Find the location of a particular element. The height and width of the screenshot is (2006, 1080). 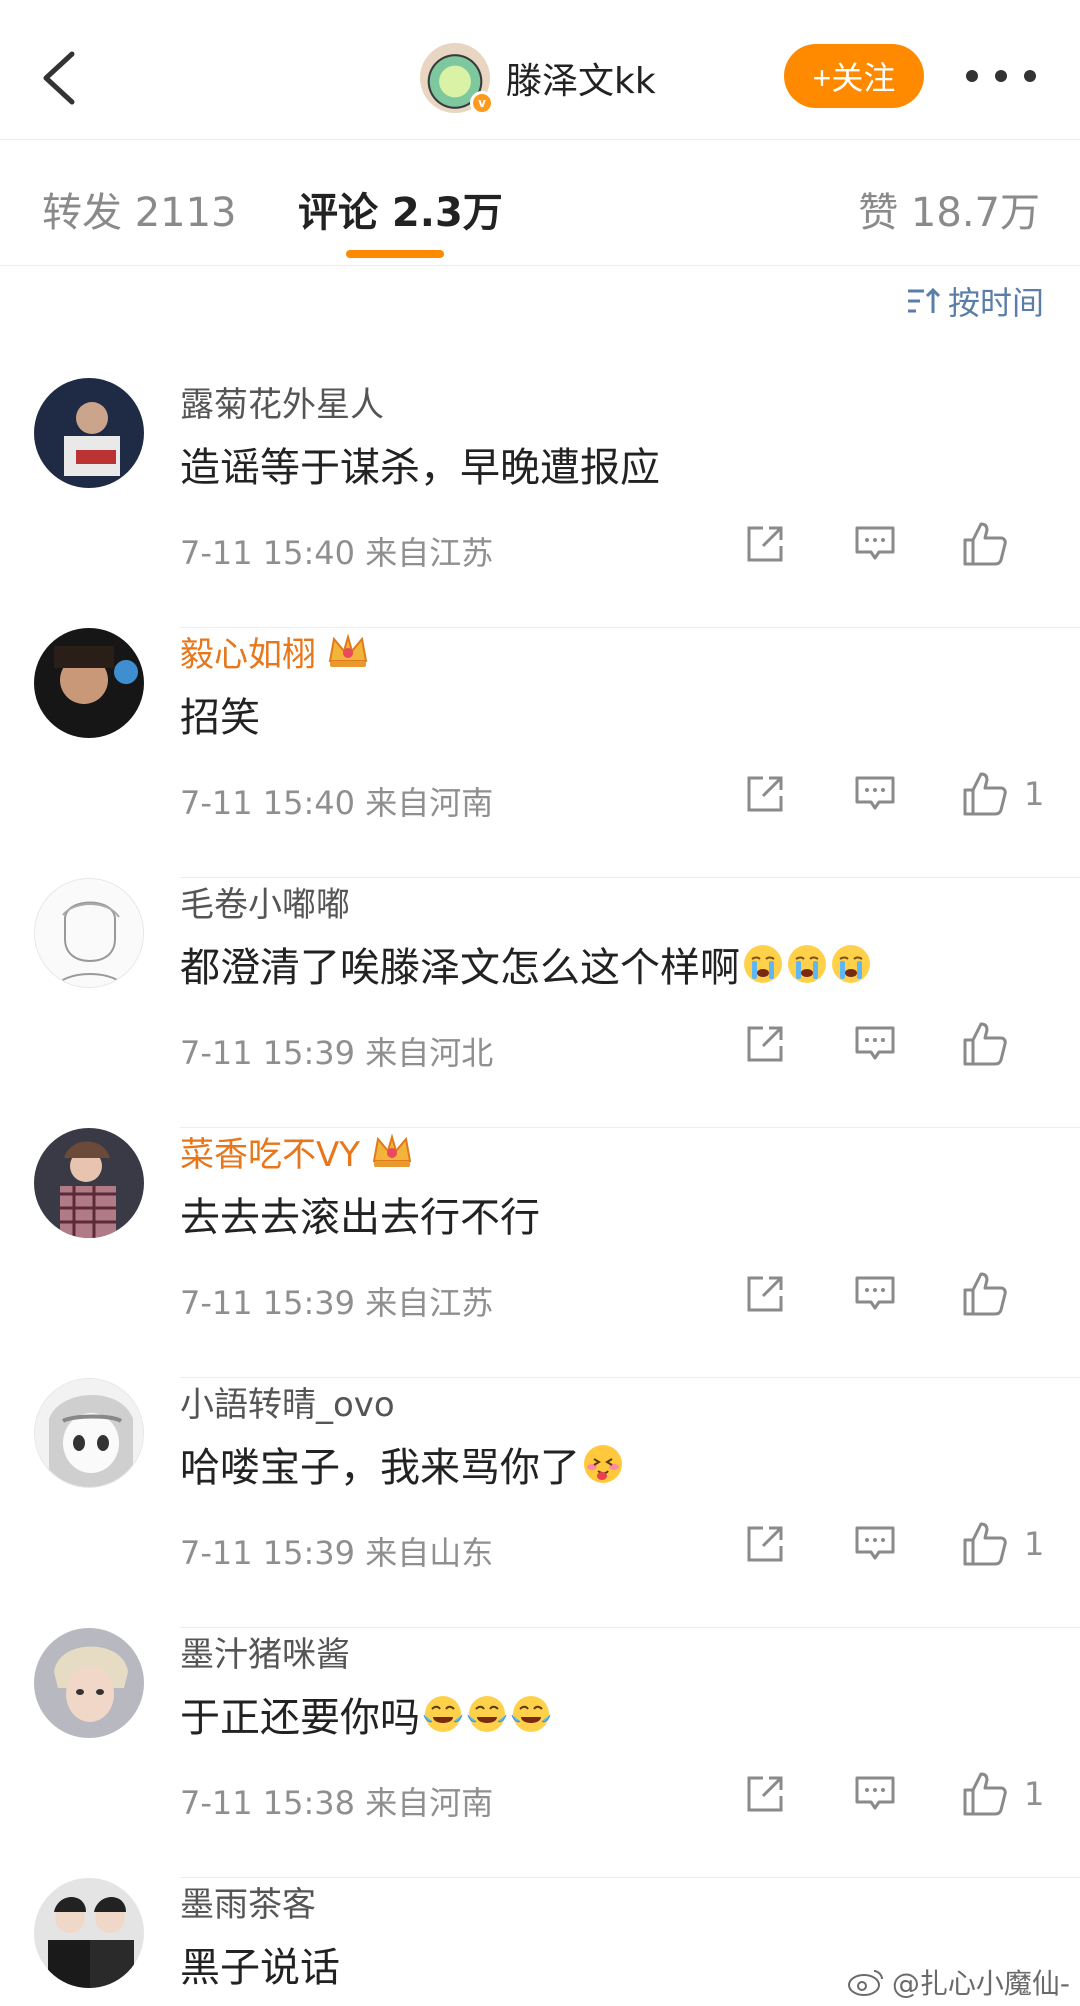

chevron-left-icon is located at coordinates (59, 78).